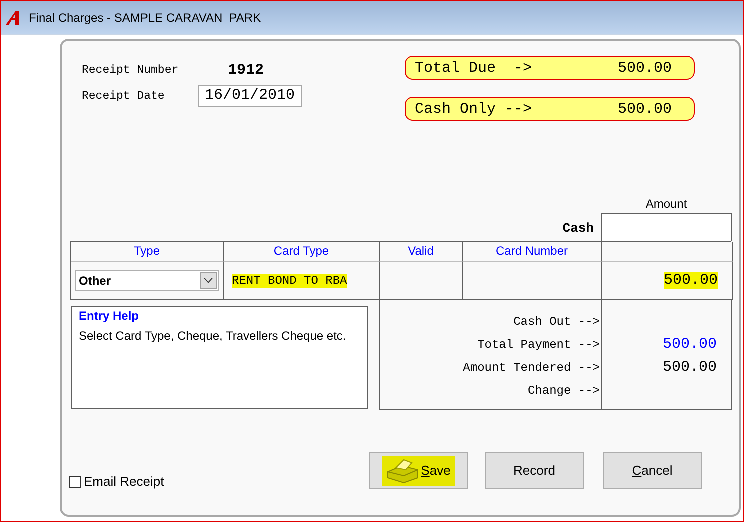 The image size is (744, 522). What do you see at coordinates (538, 345) in the screenshot?
I see `summary-label: Total Payment -->` at bounding box center [538, 345].